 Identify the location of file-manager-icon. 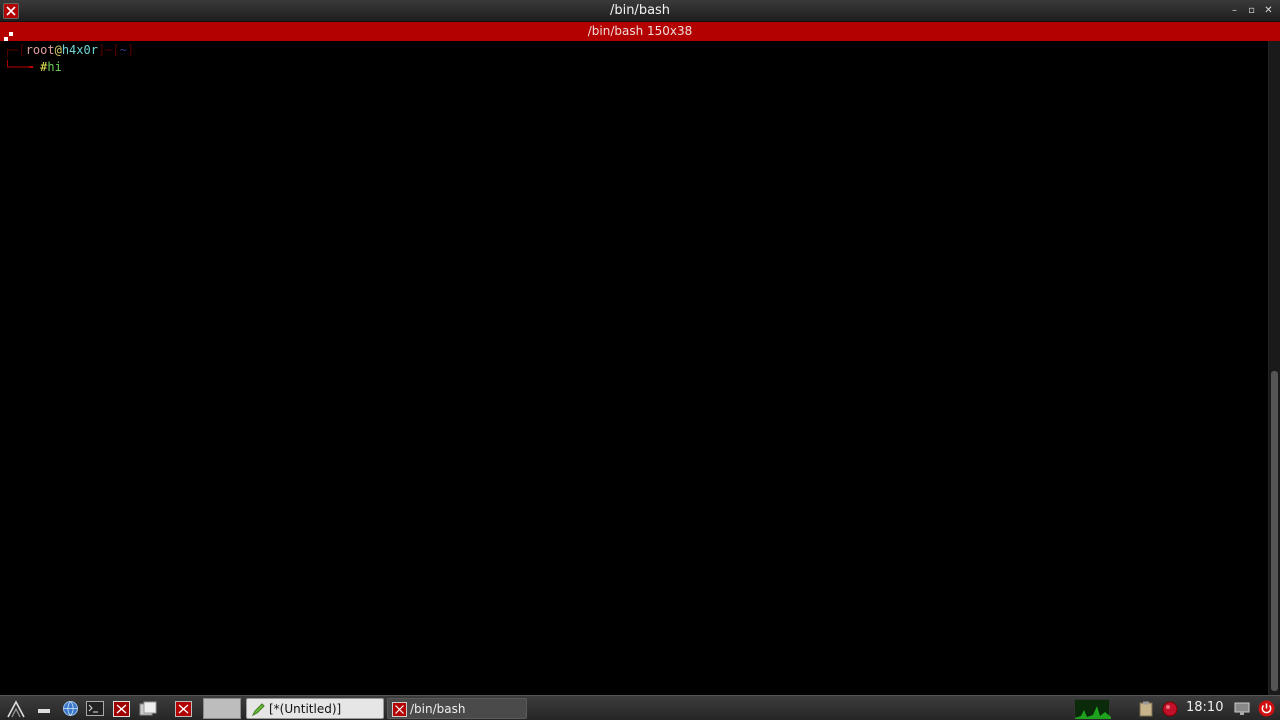
(148, 708).